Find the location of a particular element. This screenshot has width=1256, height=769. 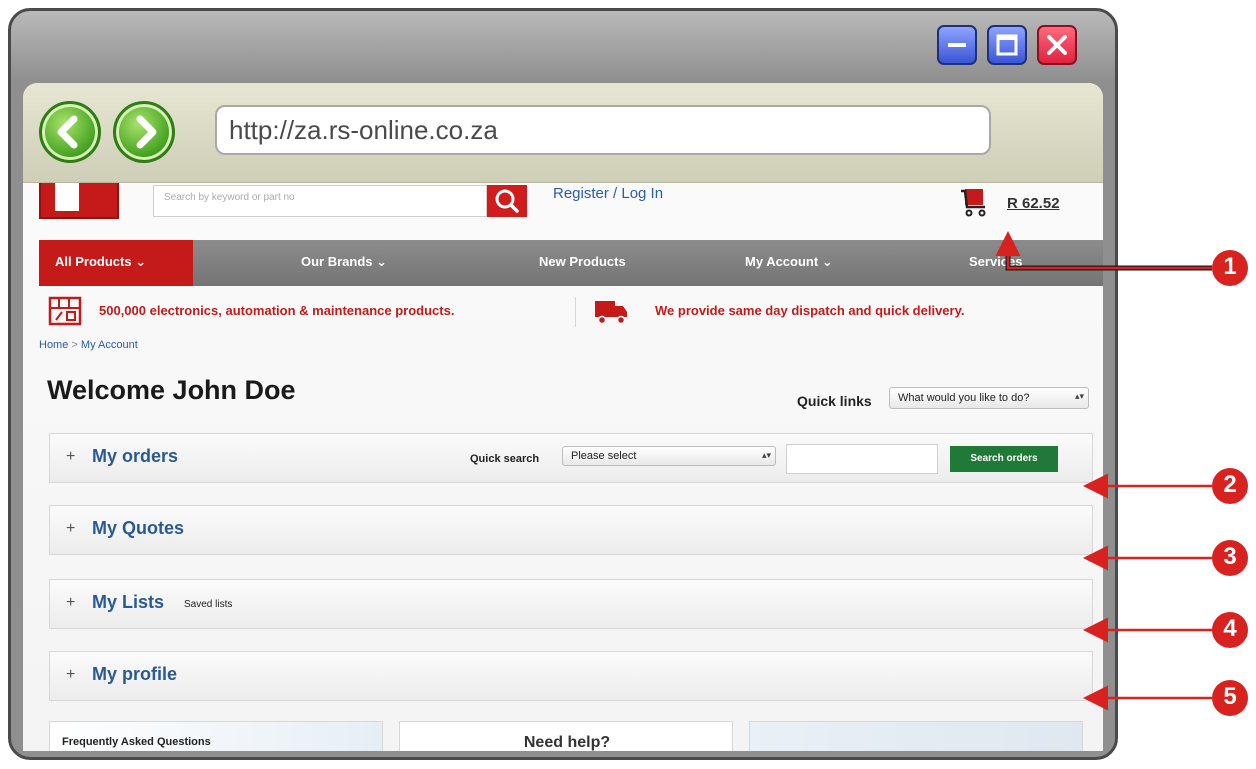

section-title: My Quotes is located at coordinates (138, 528).